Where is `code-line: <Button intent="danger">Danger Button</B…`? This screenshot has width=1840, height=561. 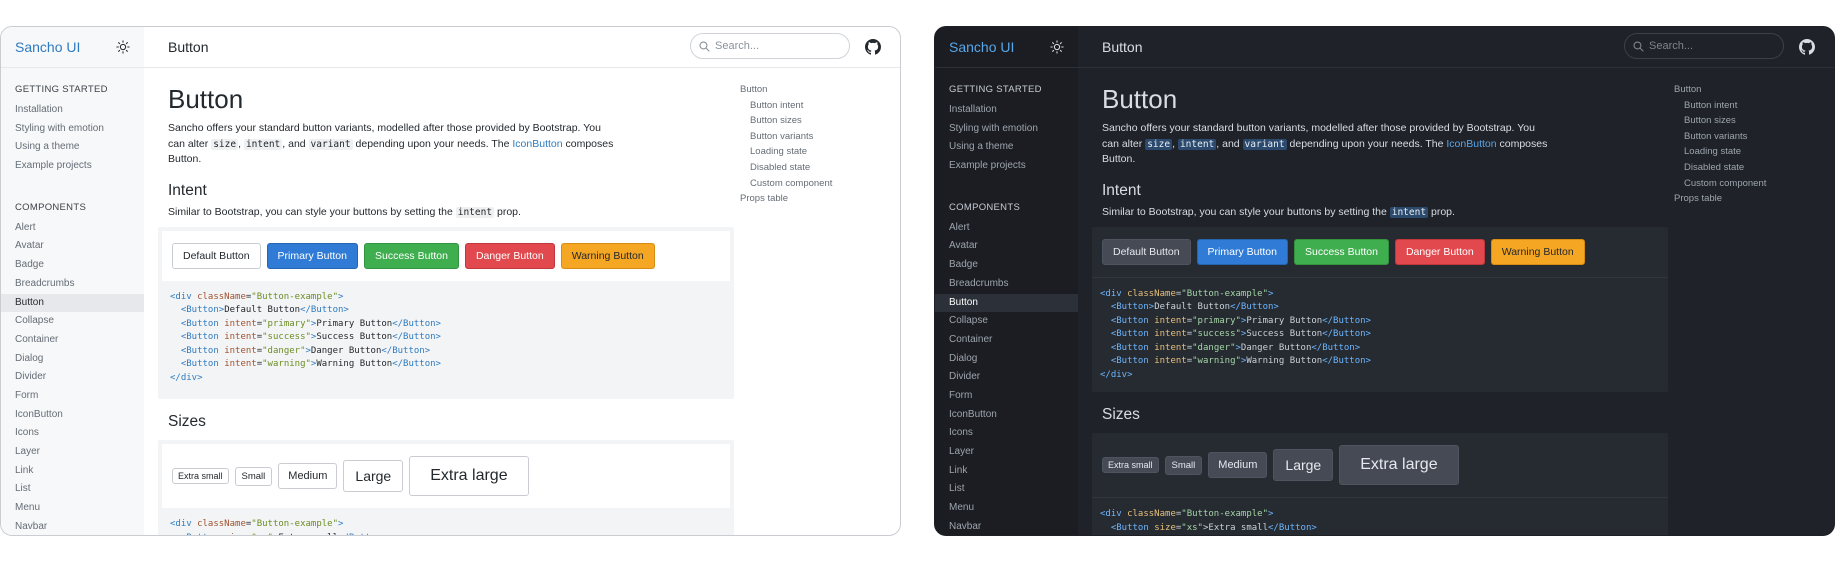
code-line: <Button intent="danger">Danger Button</B… is located at coordinates (1235, 347).